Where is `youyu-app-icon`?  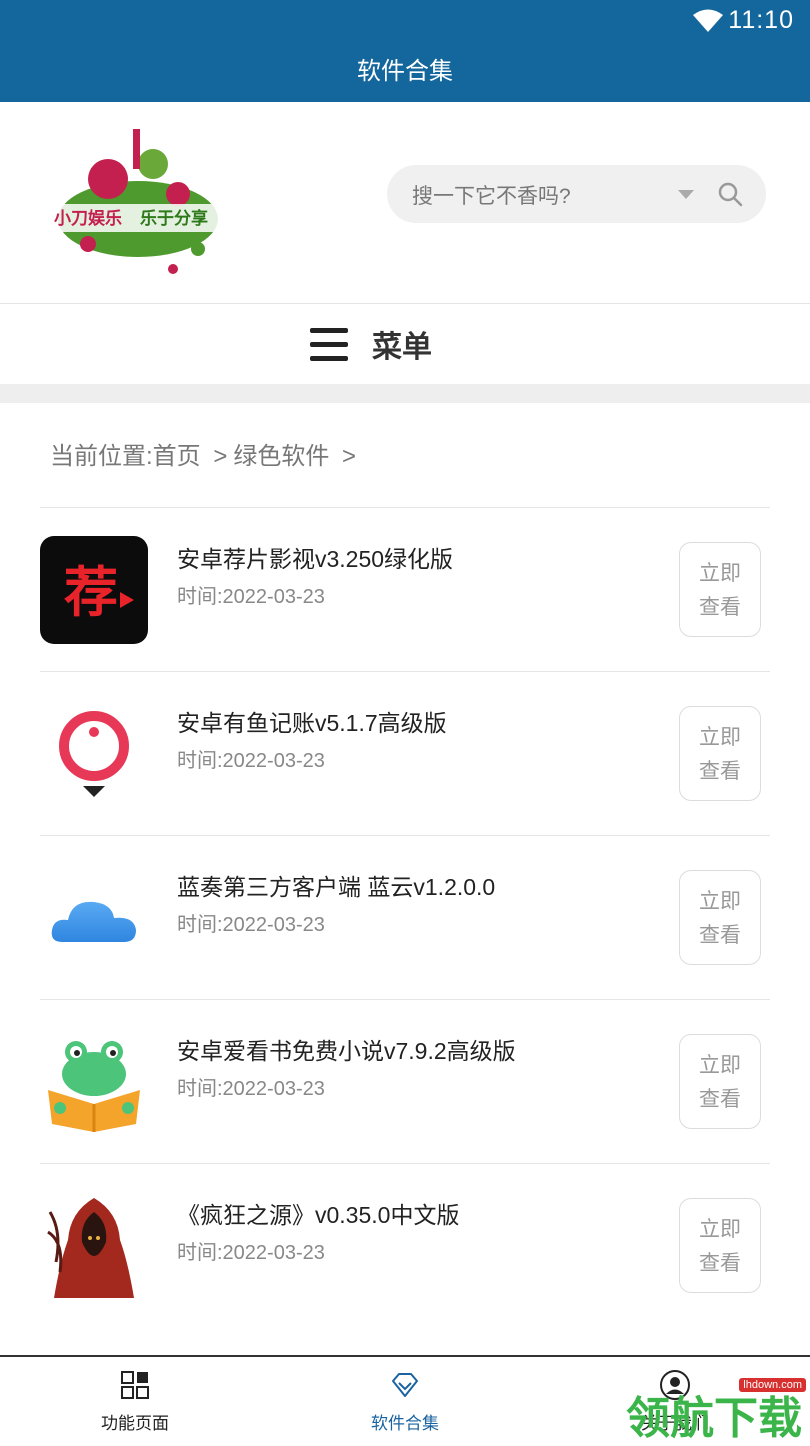
youyu-app-icon is located at coordinates (94, 754).